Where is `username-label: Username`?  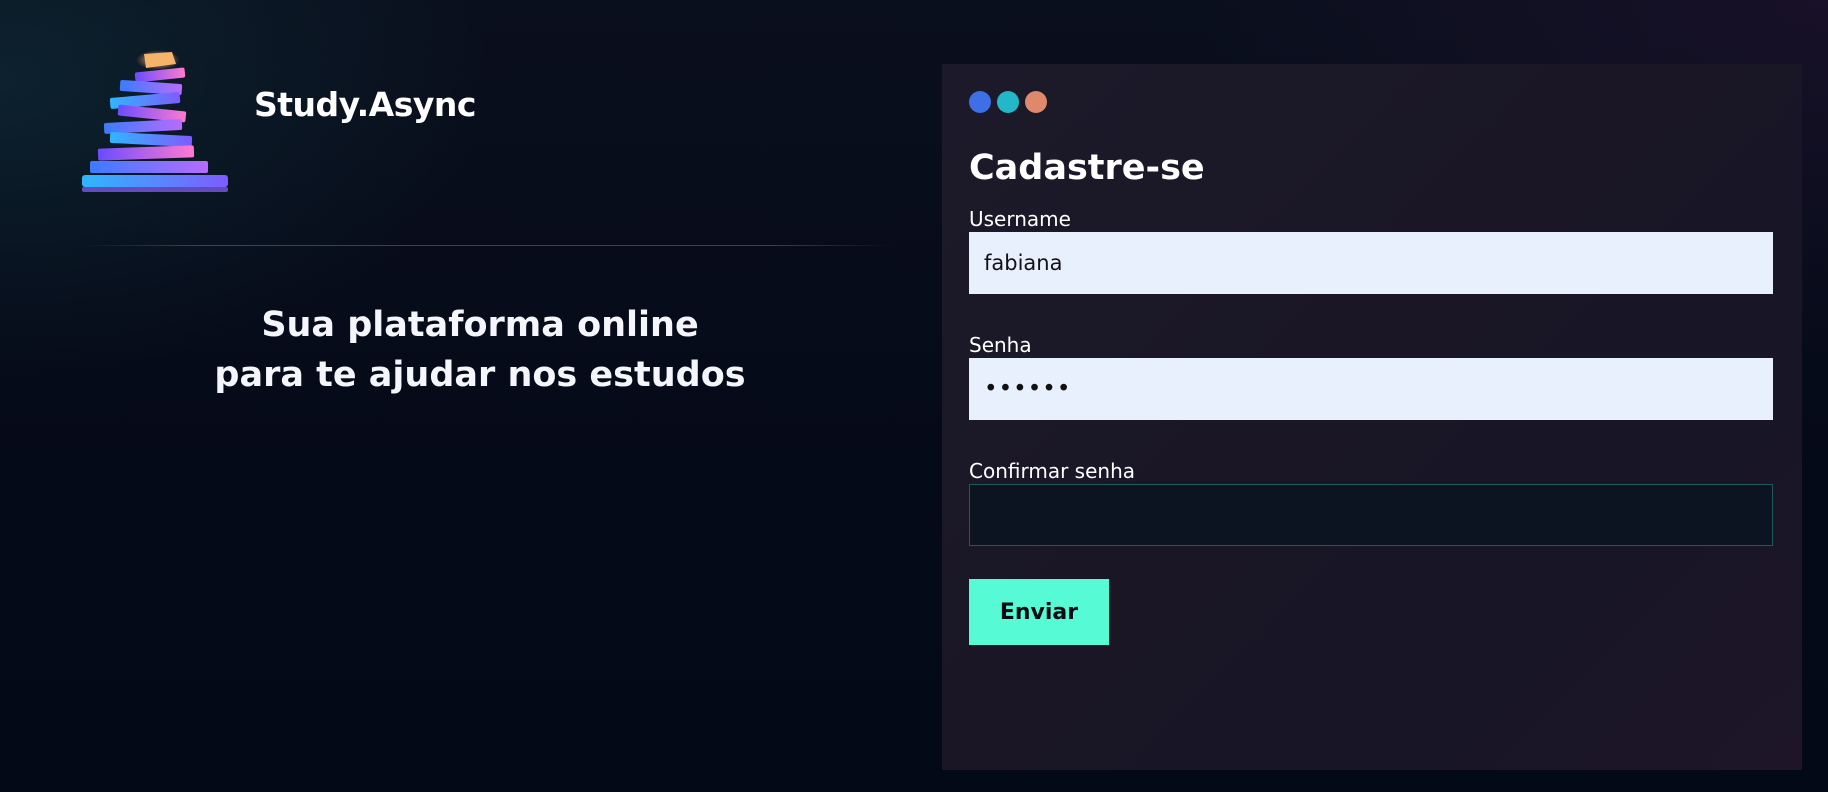
username-label: Username is located at coordinates (1020, 219).